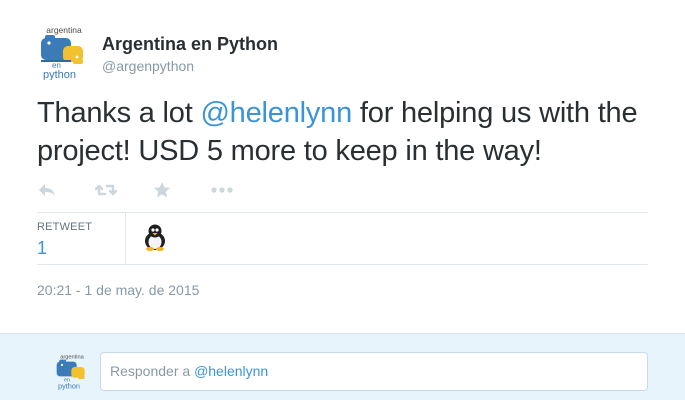  What do you see at coordinates (118, 290) in the screenshot?
I see `tweet-timestamp: 20:21 - 1 de may. de 2015` at bounding box center [118, 290].